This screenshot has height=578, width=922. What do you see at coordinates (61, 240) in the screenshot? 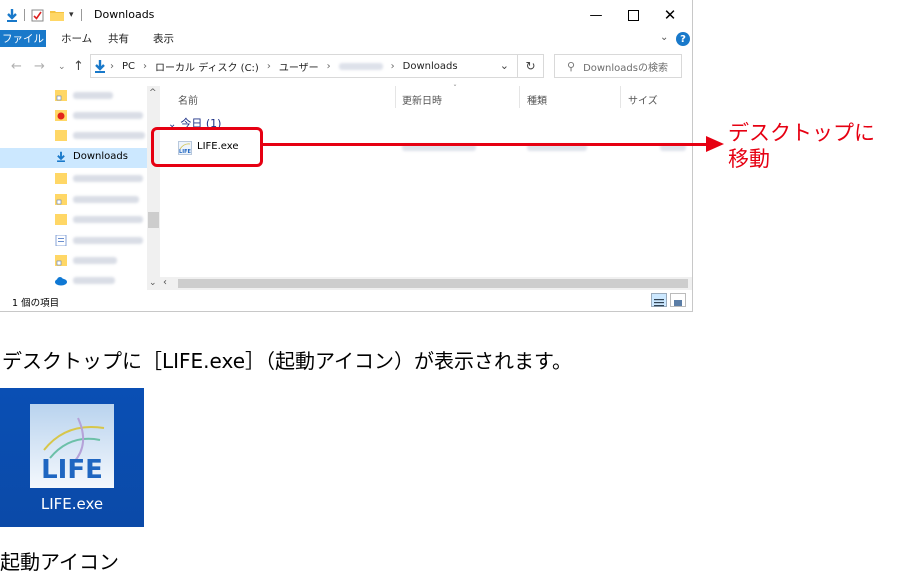
I see `document-icon` at bounding box center [61, 240].